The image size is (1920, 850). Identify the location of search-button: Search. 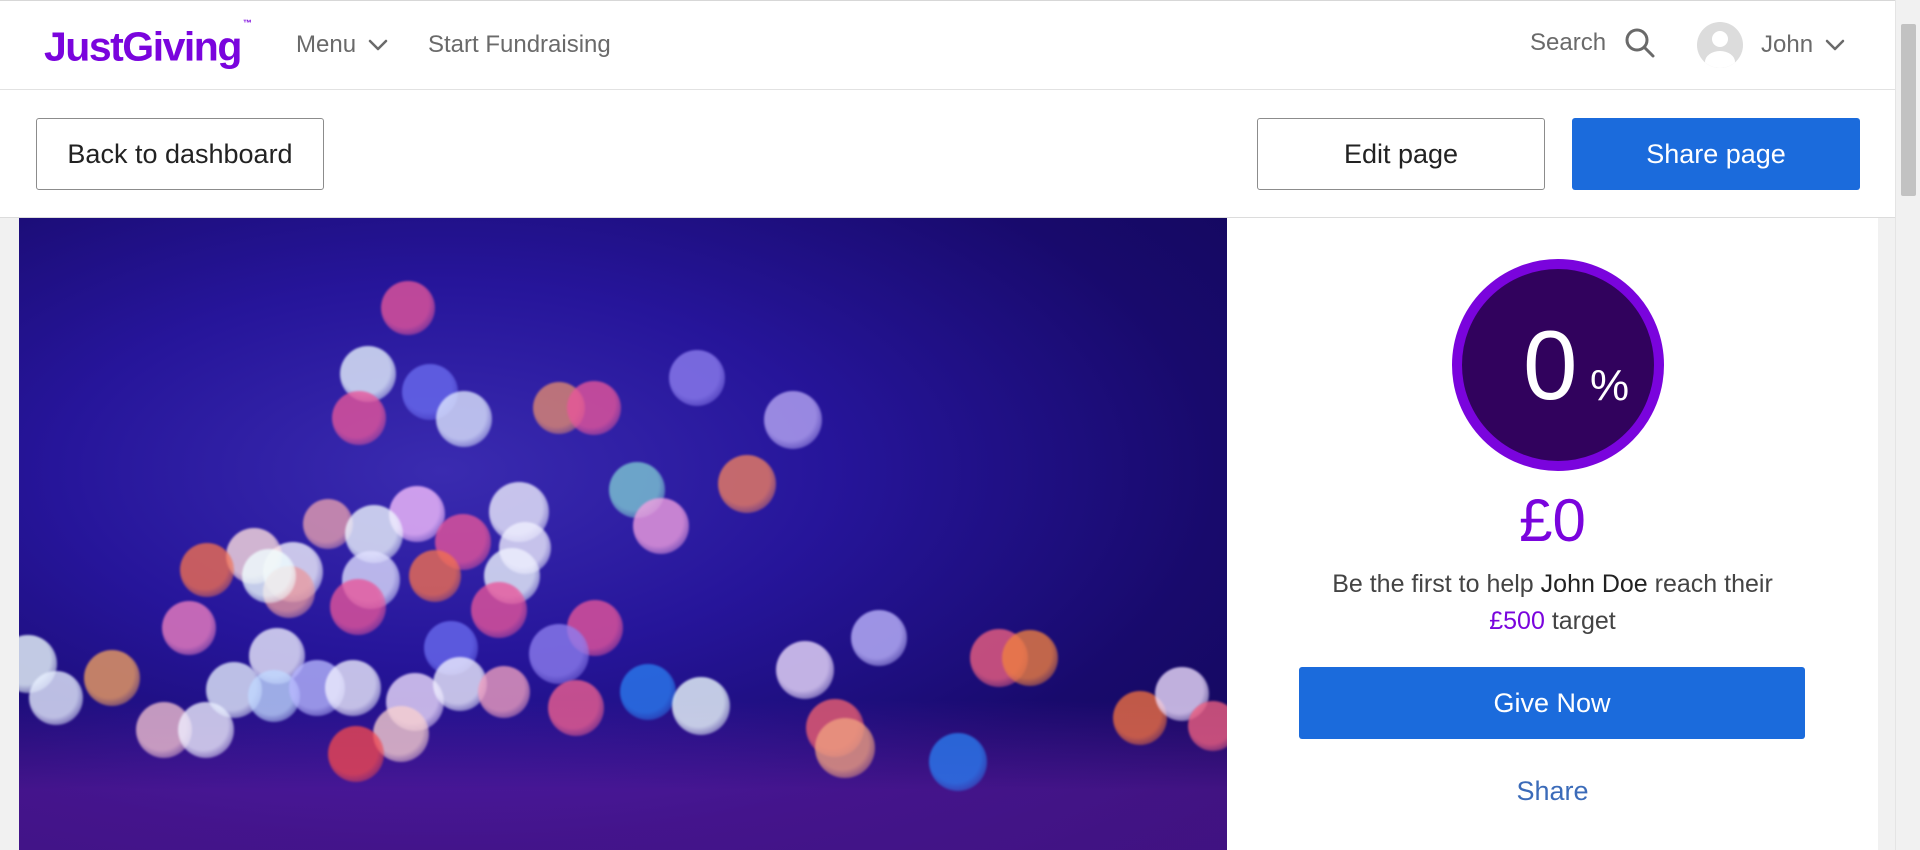
(1593, 43).